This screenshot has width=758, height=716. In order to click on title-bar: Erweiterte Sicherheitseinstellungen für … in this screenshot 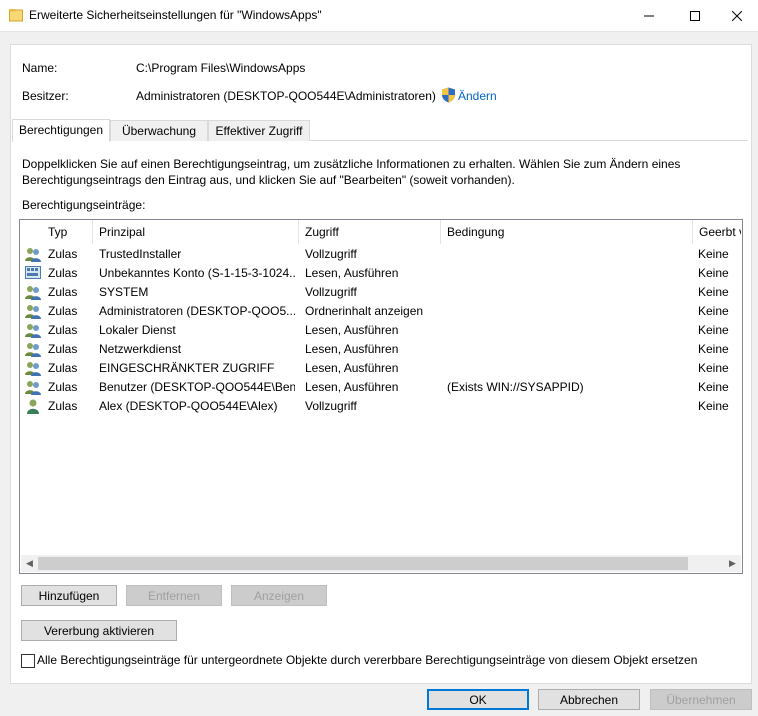, I will do `click(379, 16)`.